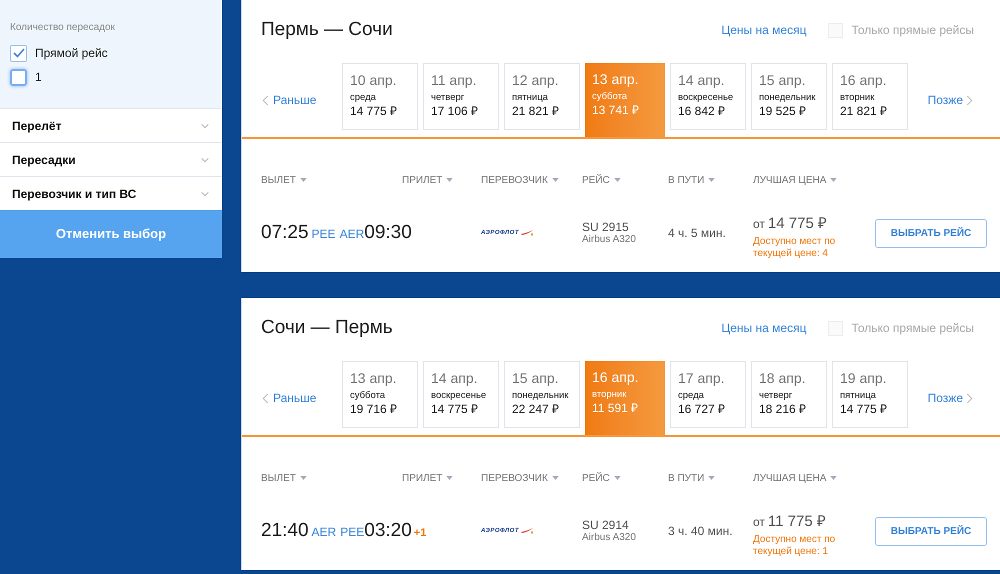  I want to click on date-tab: 12 апр. пятница 21 821 ₽, so click(542, 96).